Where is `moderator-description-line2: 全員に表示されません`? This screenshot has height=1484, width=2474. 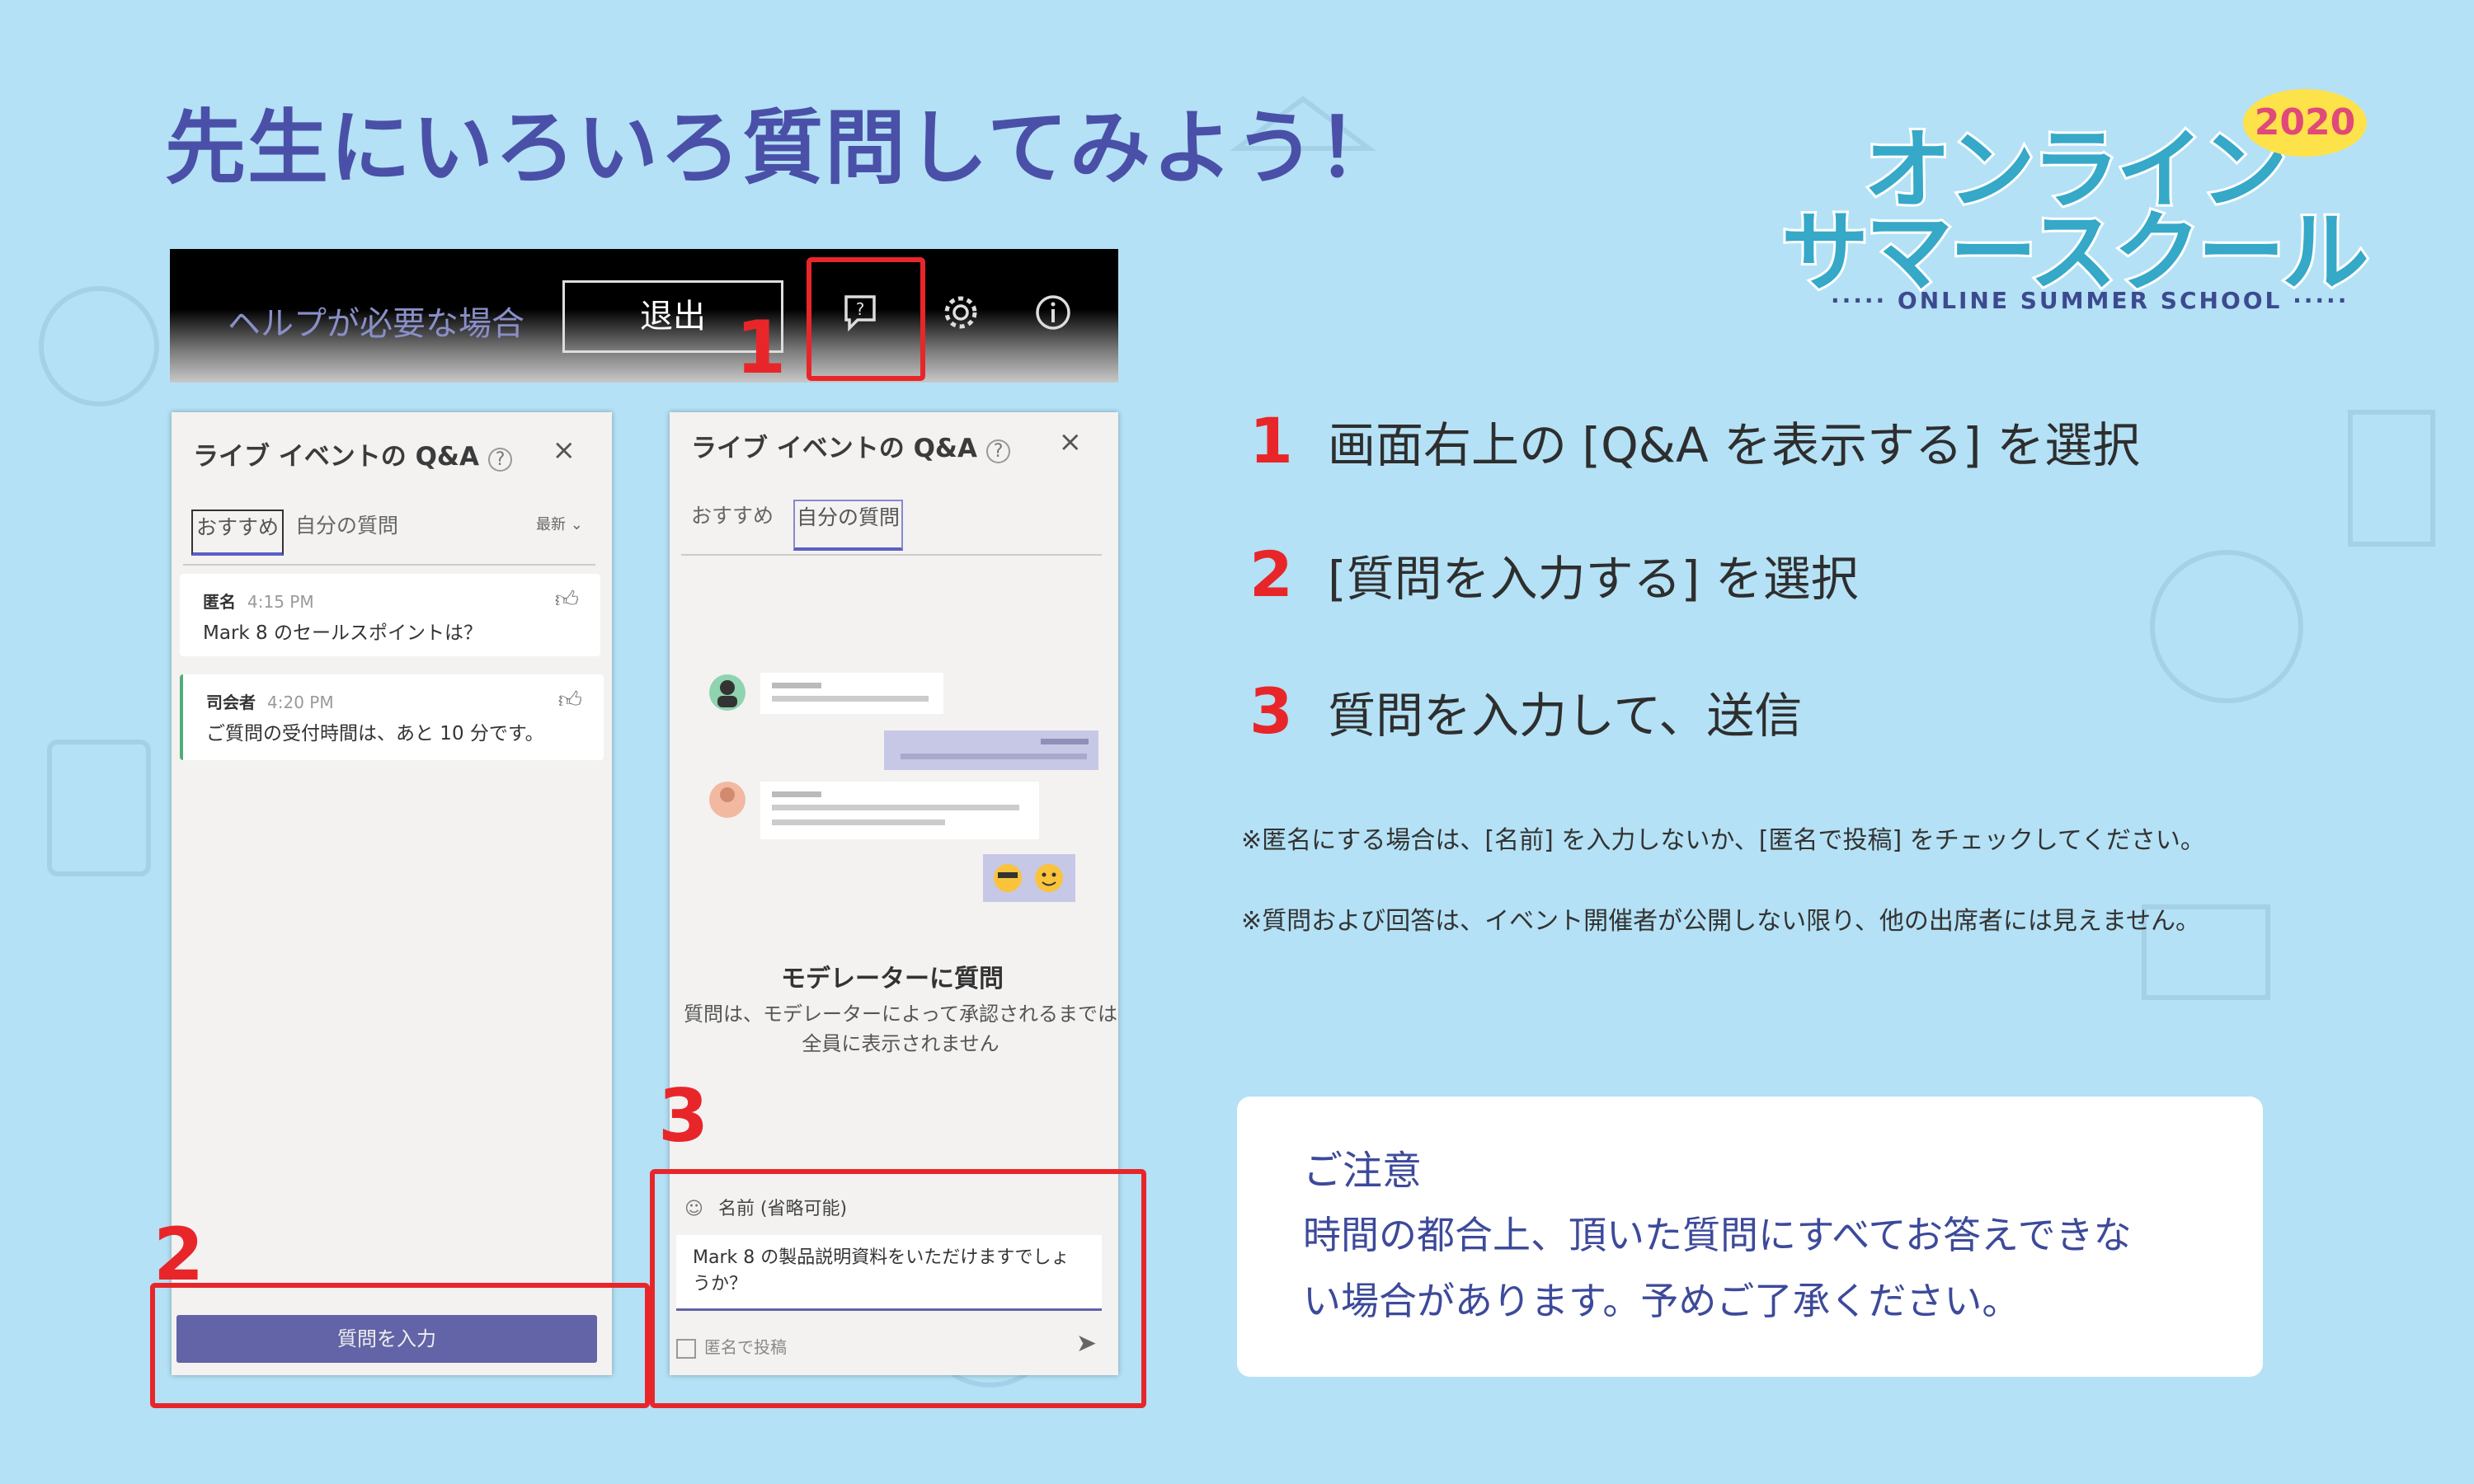
moderator-description-line2: 全員に表示されません is located at coordinates (900, 1043).